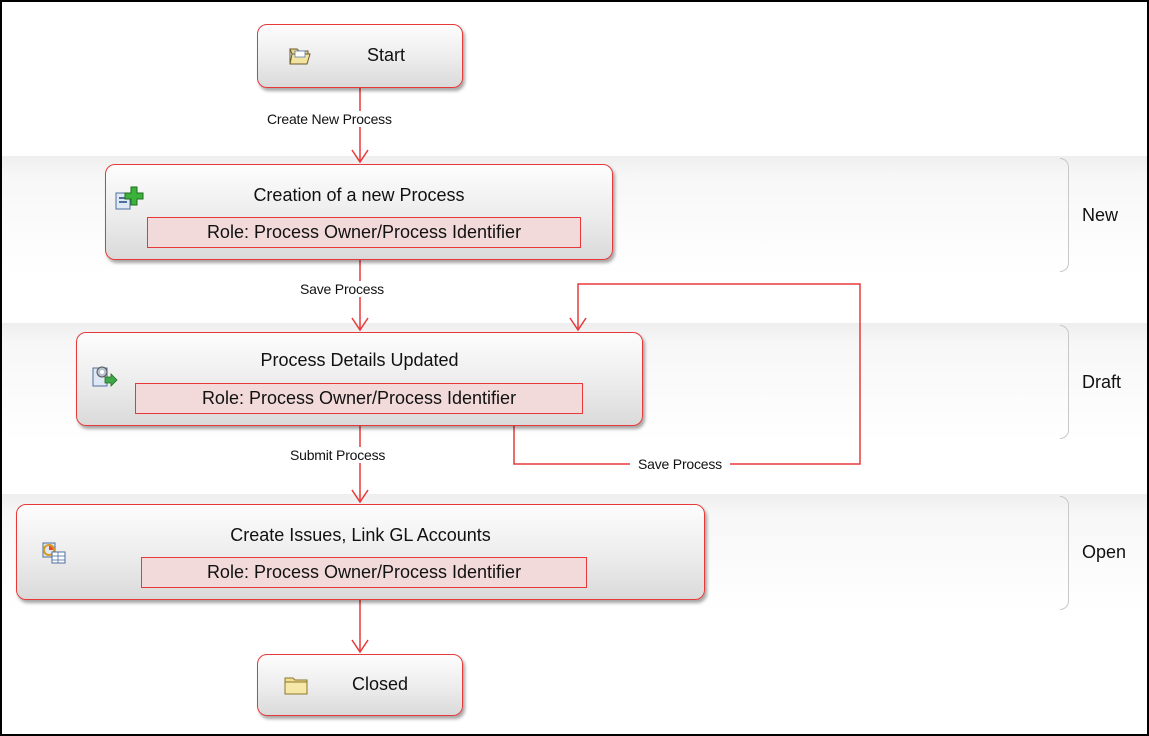 The width and height of the screenshot is (1149, 736). Describe the element at coordinates (359, 195) in the screenshot. I see `node-creation-title: Creation of a new Process` at that location.